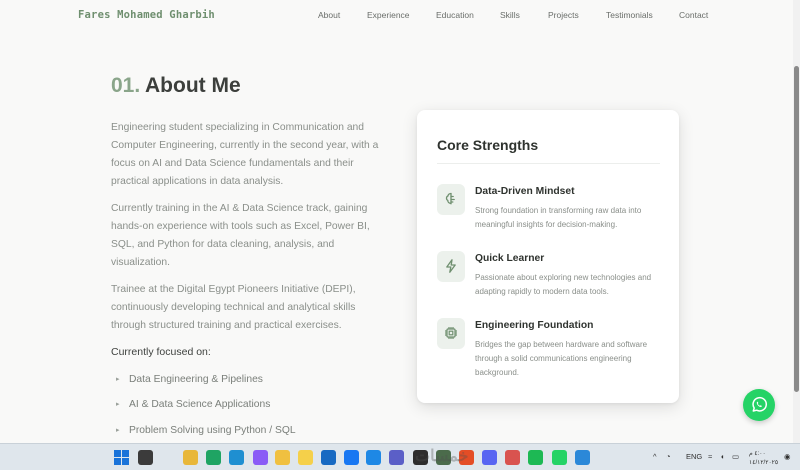 The width and height of the screenshot is (800, 470). I want to click on whatsapp-icon, so click(759, 404).